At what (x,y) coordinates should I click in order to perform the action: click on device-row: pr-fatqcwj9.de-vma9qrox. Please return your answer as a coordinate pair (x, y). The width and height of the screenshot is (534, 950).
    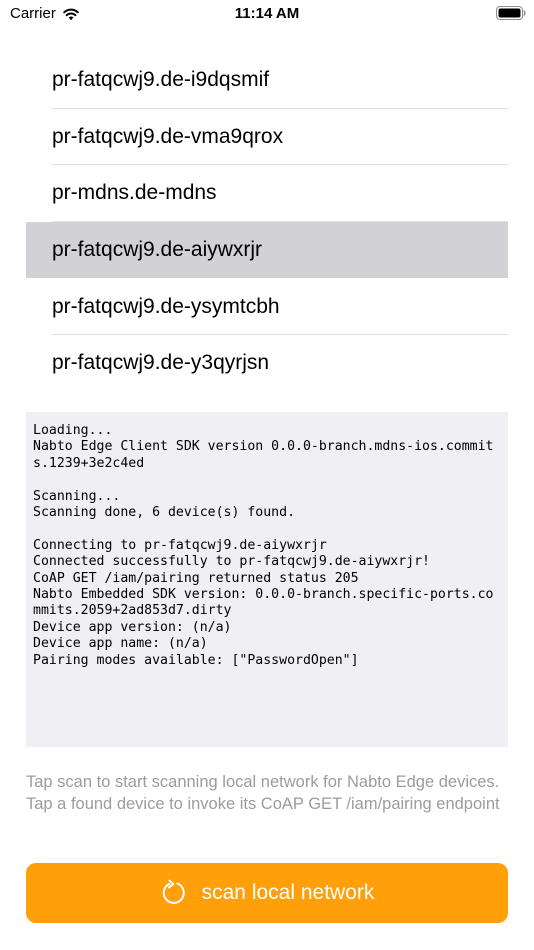
    Looking at the image, I should click on (267, 137).